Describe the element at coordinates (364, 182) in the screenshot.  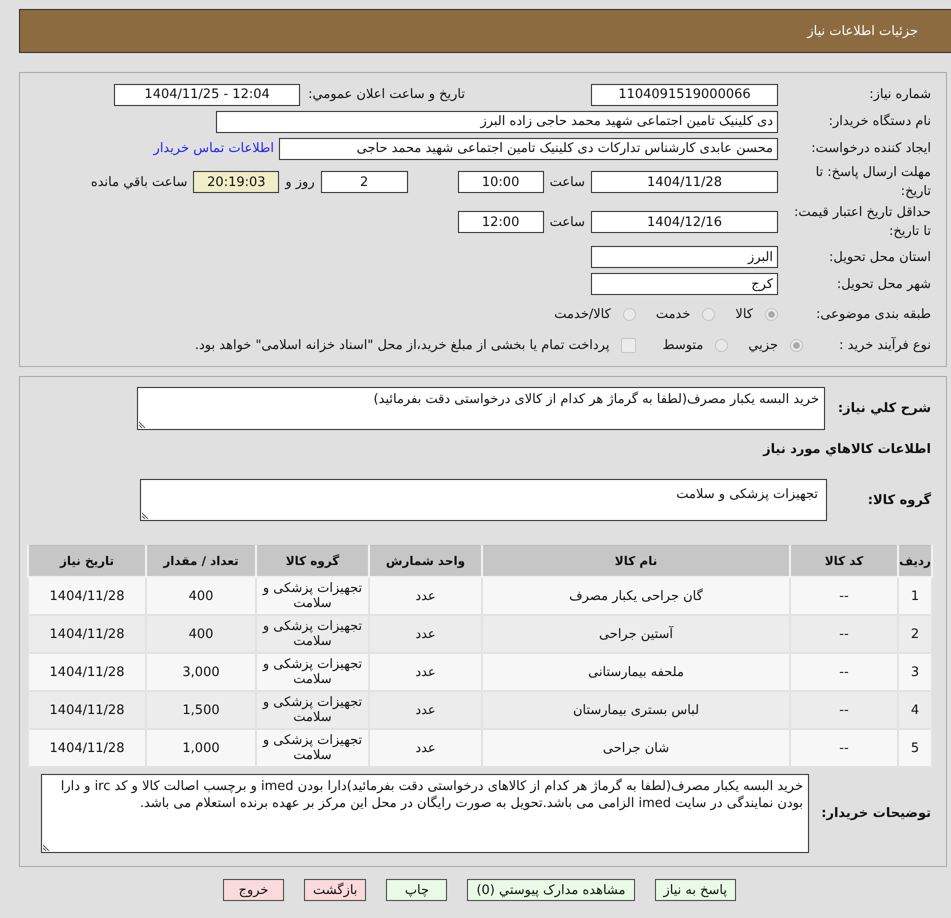
I see `days-field: 2` at that location.